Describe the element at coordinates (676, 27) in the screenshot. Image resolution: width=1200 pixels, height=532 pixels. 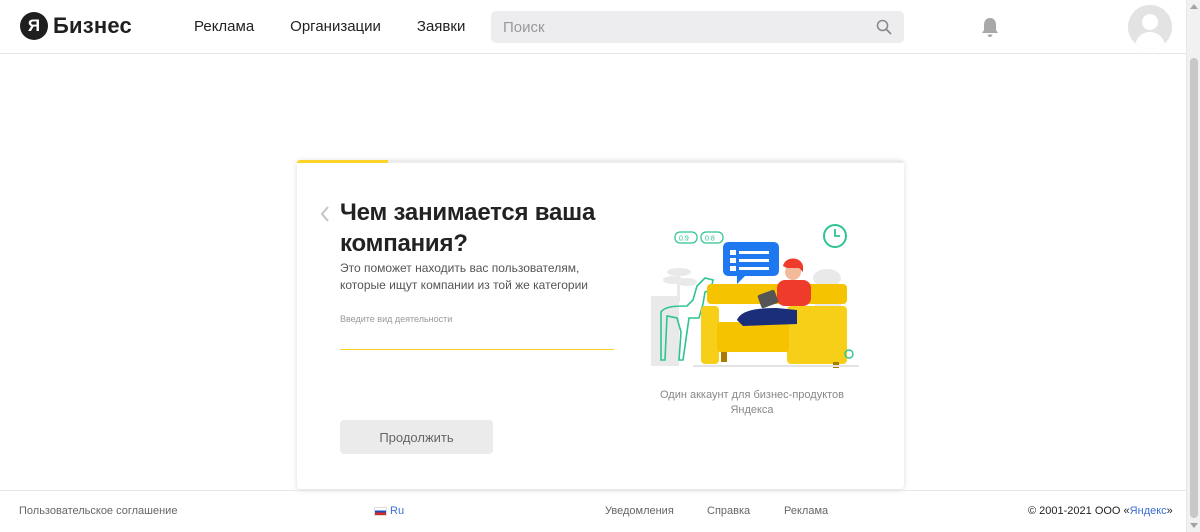
I see `search-input` at that location.